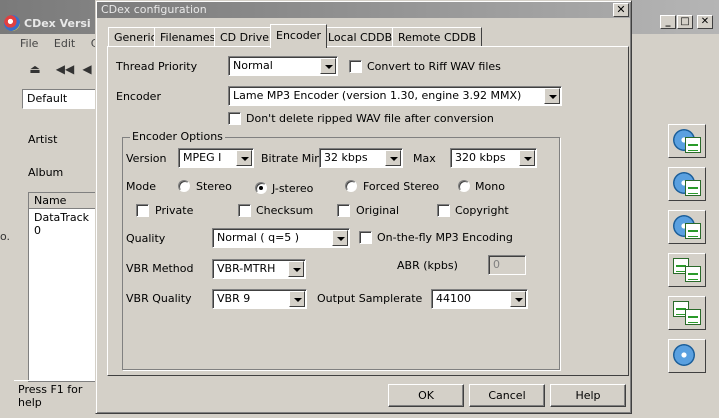 The height and width of the screenshot is (418, 719). What do you see at coordinates (685, 22) in the screenshot?
I see `maximize-icon: □` at bounding box center [685, 22].